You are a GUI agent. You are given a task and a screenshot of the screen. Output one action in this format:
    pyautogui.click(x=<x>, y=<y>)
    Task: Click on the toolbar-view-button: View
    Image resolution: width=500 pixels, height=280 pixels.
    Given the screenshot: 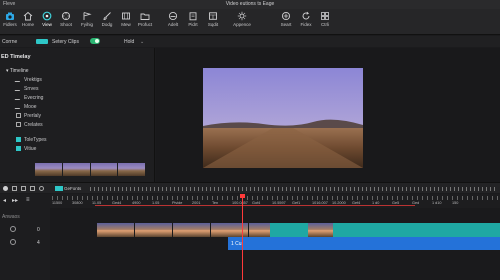 What is the action you would take?
    pyautogui.click(x=47, y=22)
    